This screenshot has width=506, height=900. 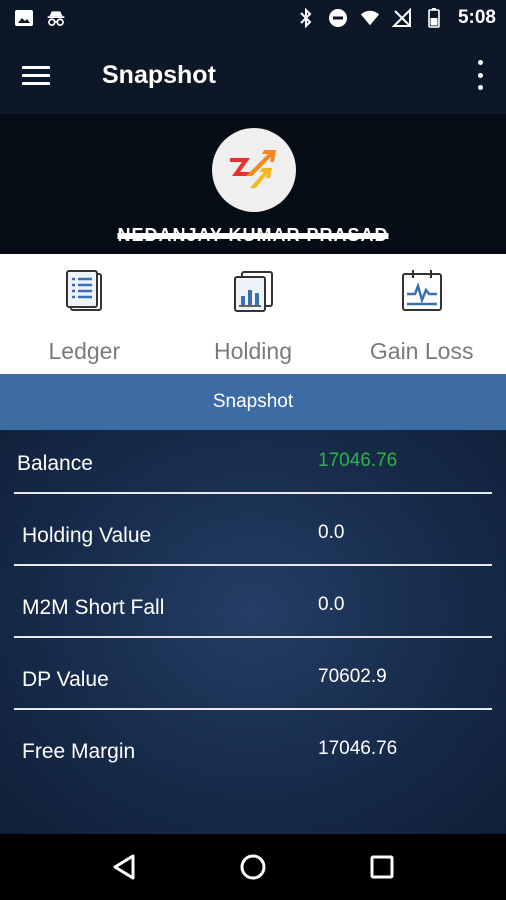 I want to click on row-label: Holding Value, so click(x=87, y=535).